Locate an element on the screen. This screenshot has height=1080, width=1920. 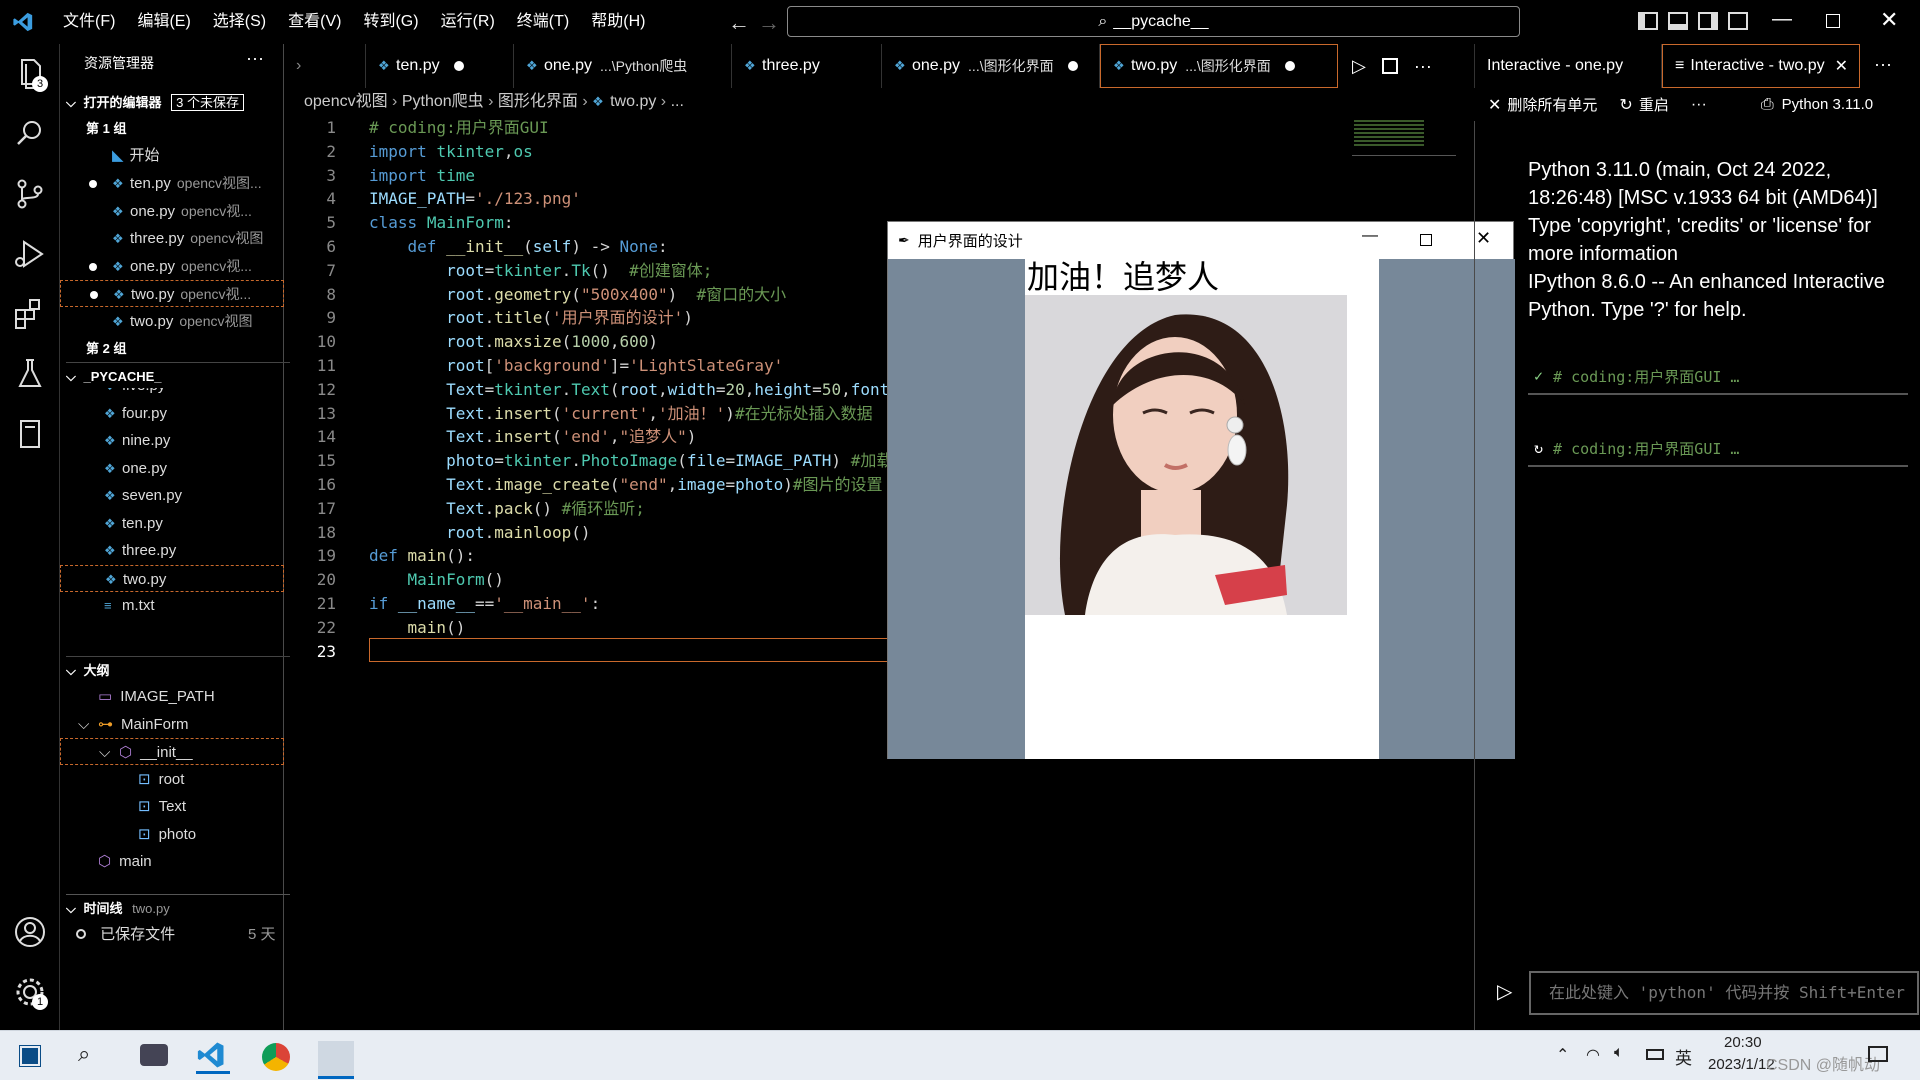
minimize-icon: — is located at coordinates (1782, 19).